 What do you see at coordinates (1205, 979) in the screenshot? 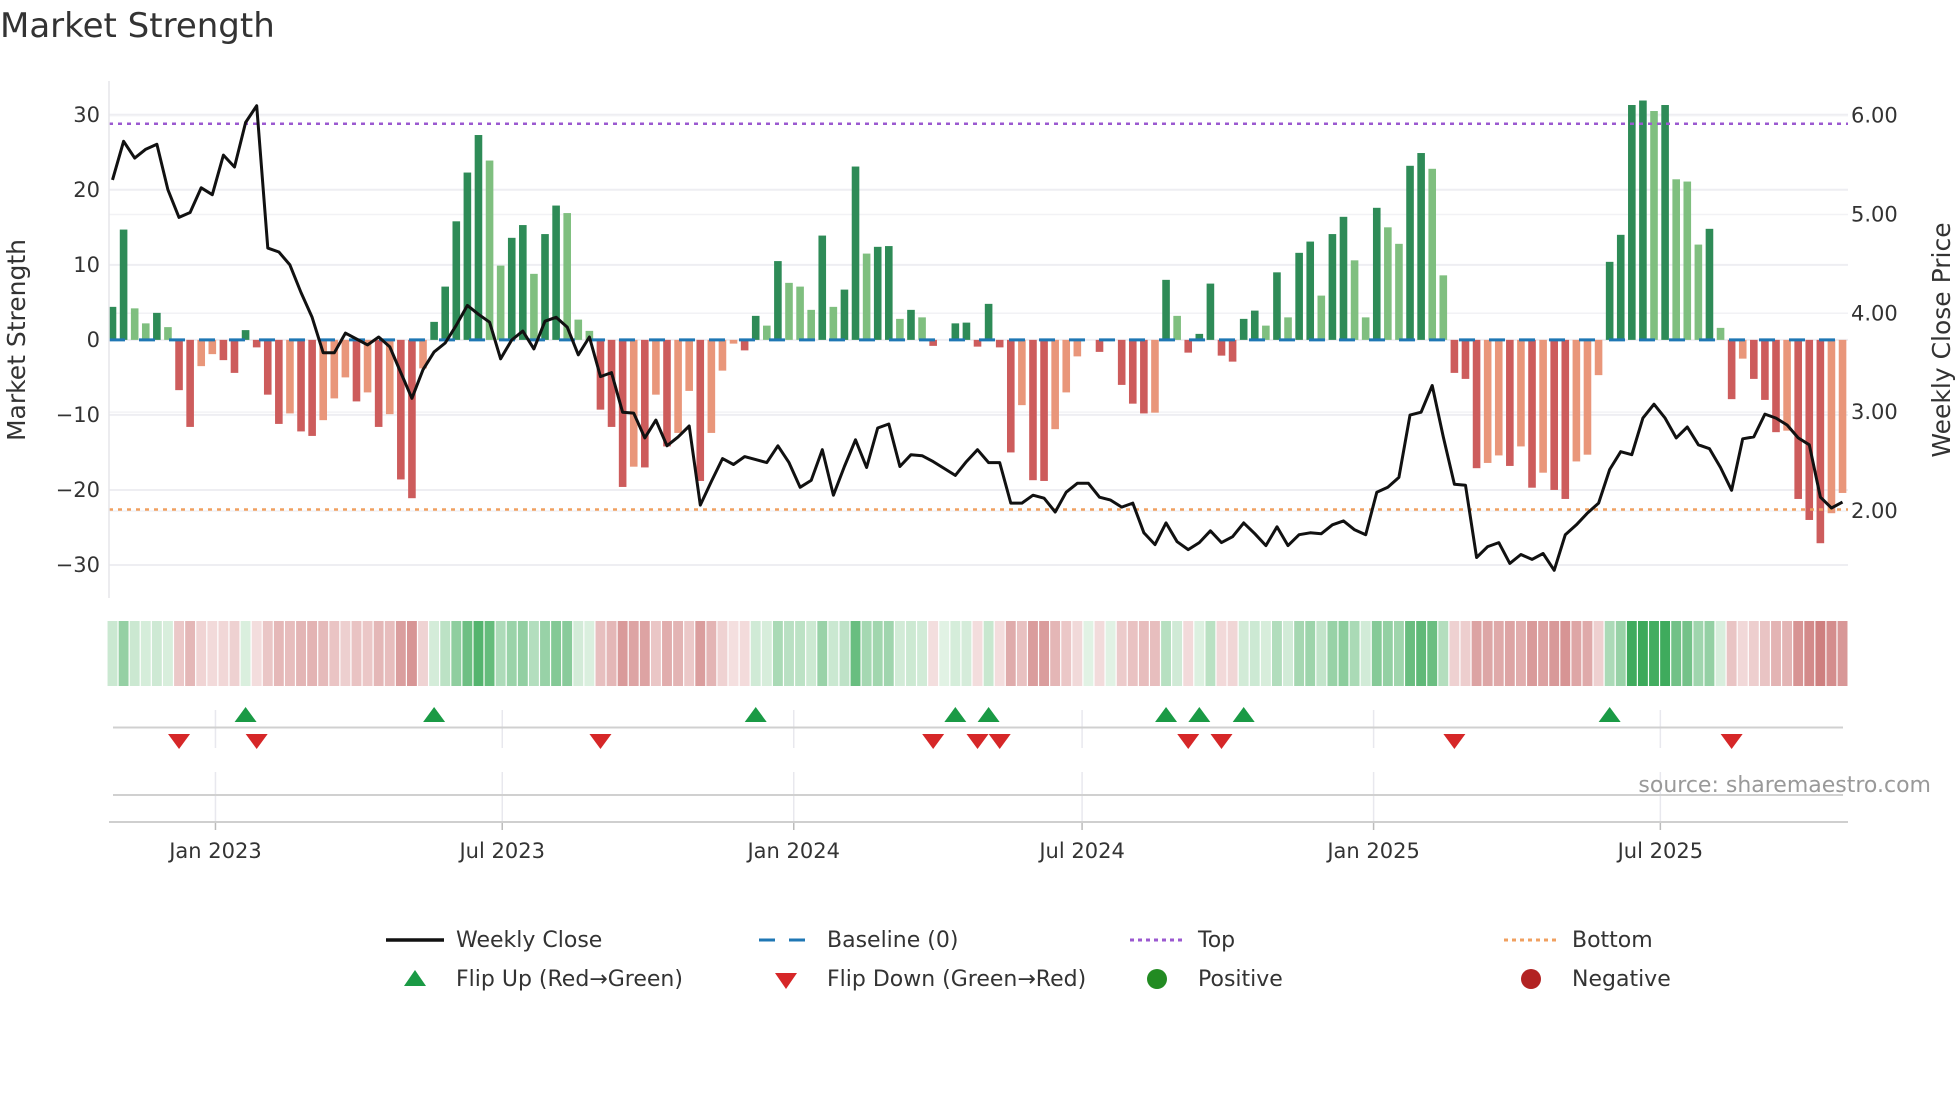
I see `legend-item-positive: Positive` at bounding box center [1205, 979].